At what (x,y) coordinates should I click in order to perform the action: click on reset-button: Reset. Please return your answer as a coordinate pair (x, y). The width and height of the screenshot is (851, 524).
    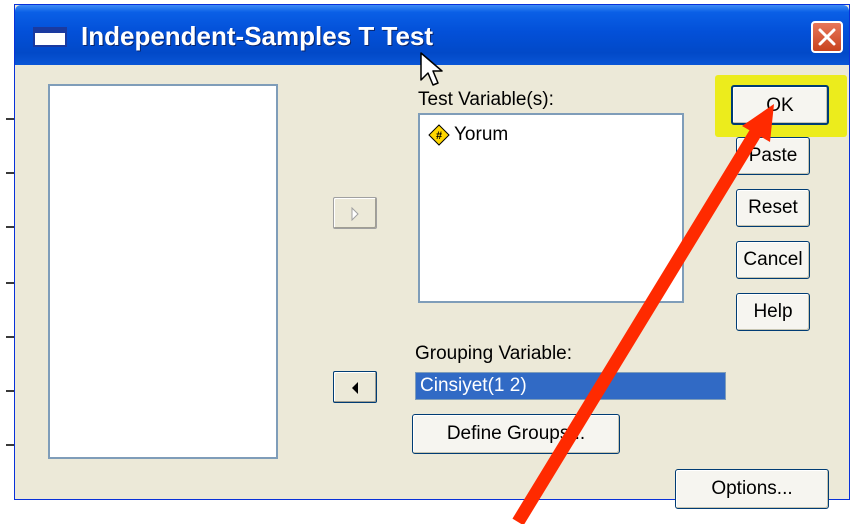
    Looking at the image, I should click on (773, 208).